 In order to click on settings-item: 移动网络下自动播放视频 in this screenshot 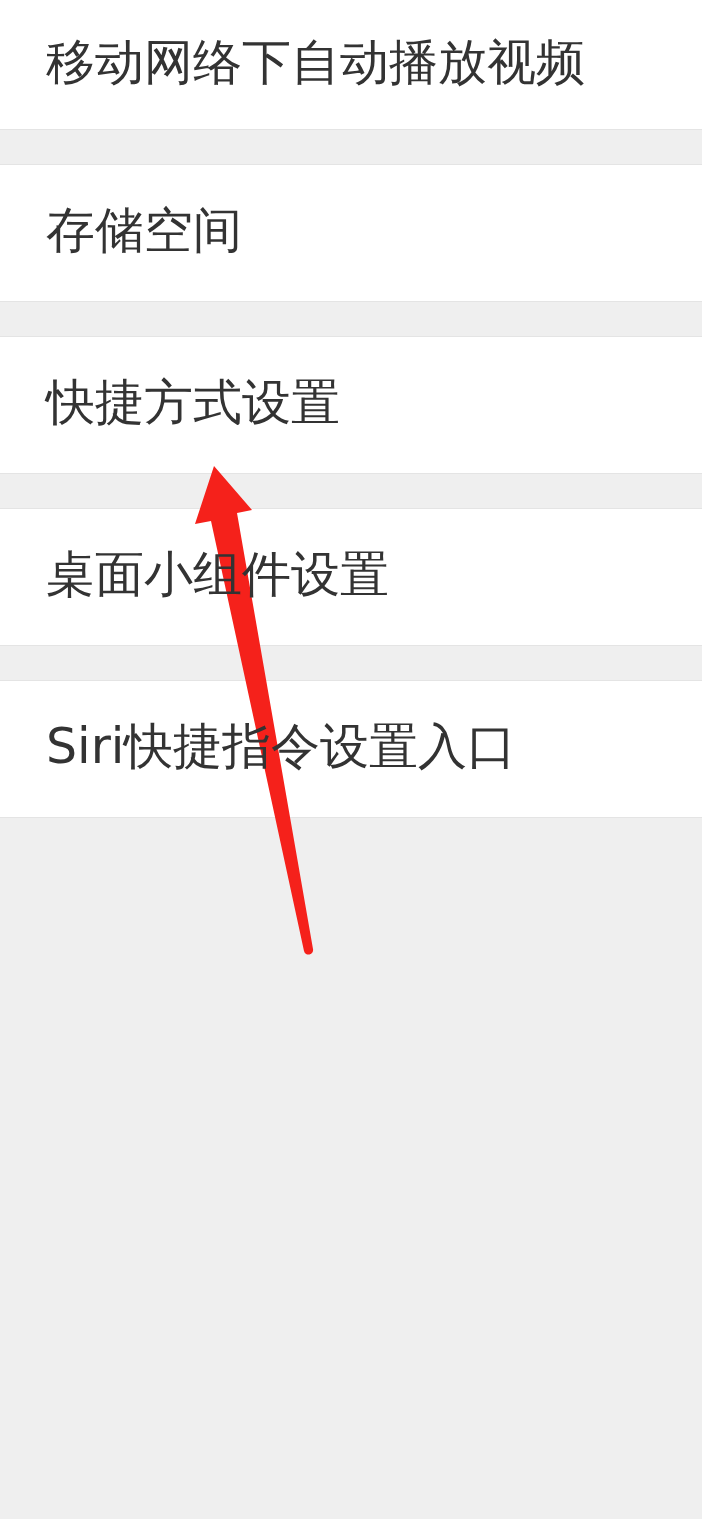, I will do `click(351, 65)`.